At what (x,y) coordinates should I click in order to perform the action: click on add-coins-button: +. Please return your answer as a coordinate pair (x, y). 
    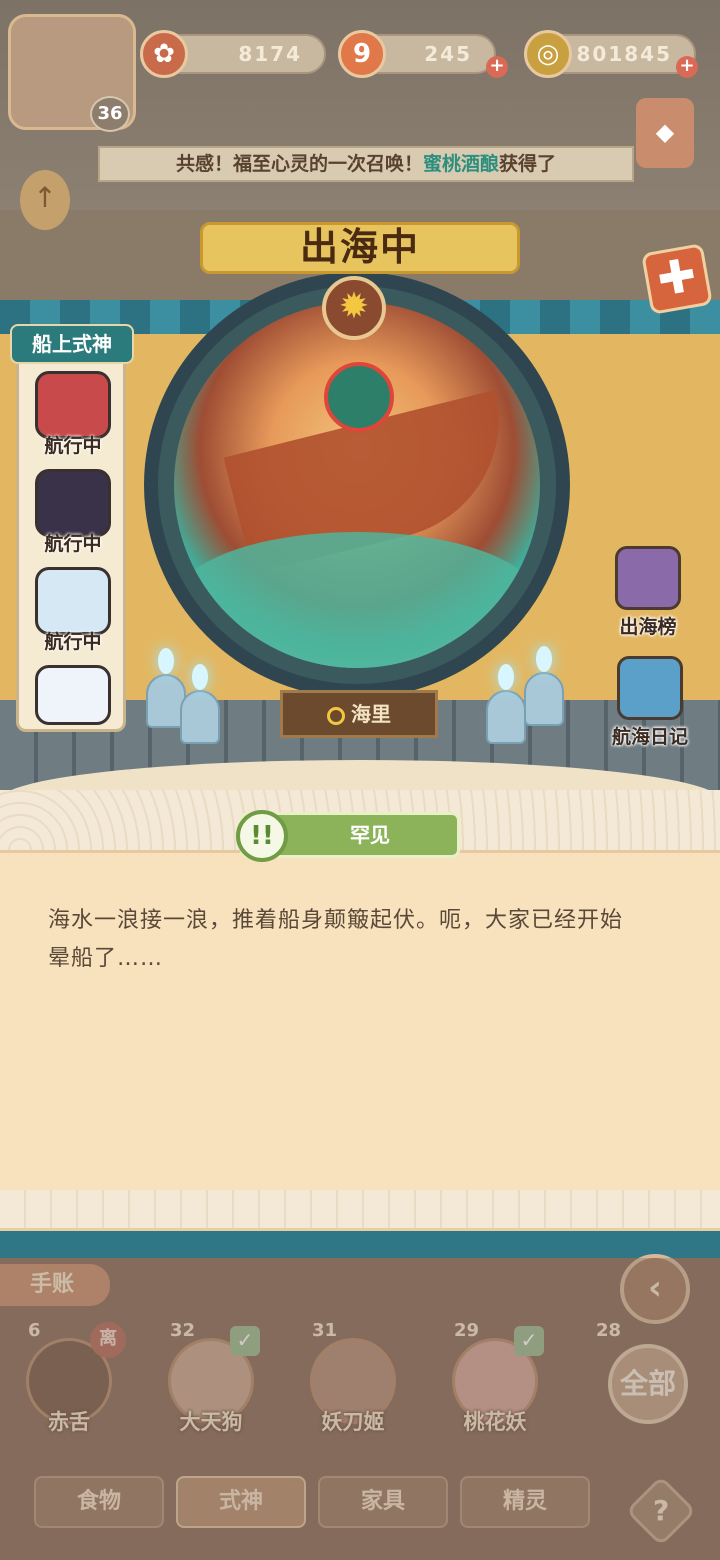
    Looking at the image, I should click on (687, 67).